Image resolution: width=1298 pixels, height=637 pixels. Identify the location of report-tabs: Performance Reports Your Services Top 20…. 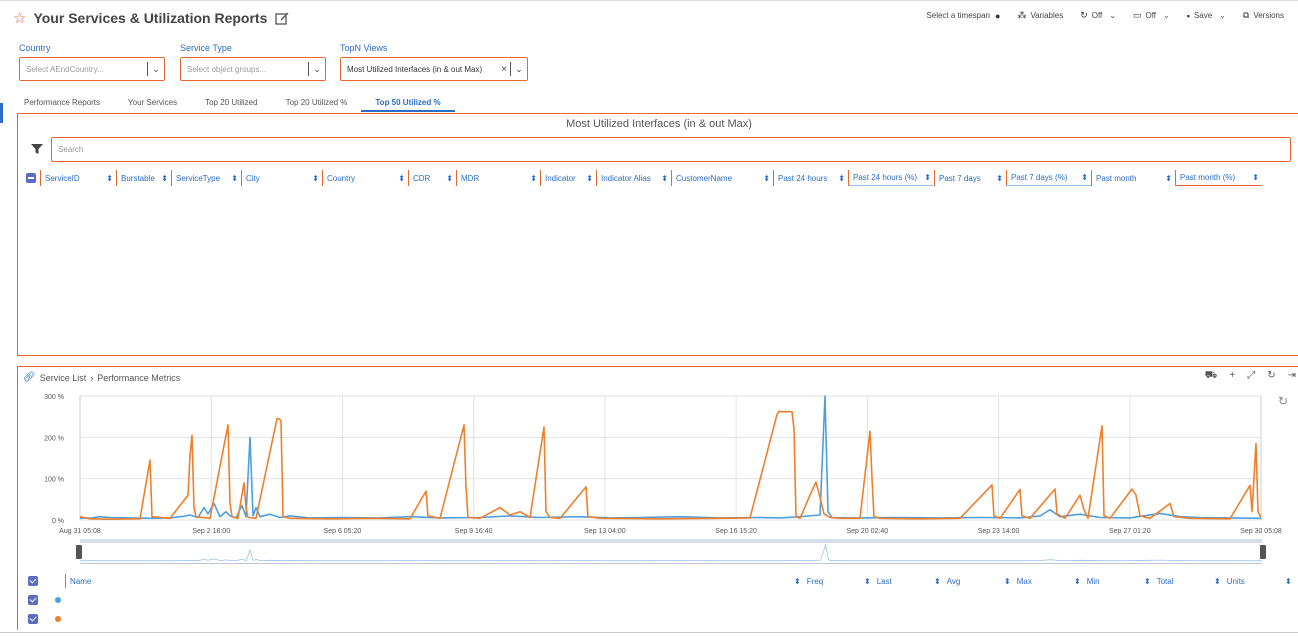
(232, 105).